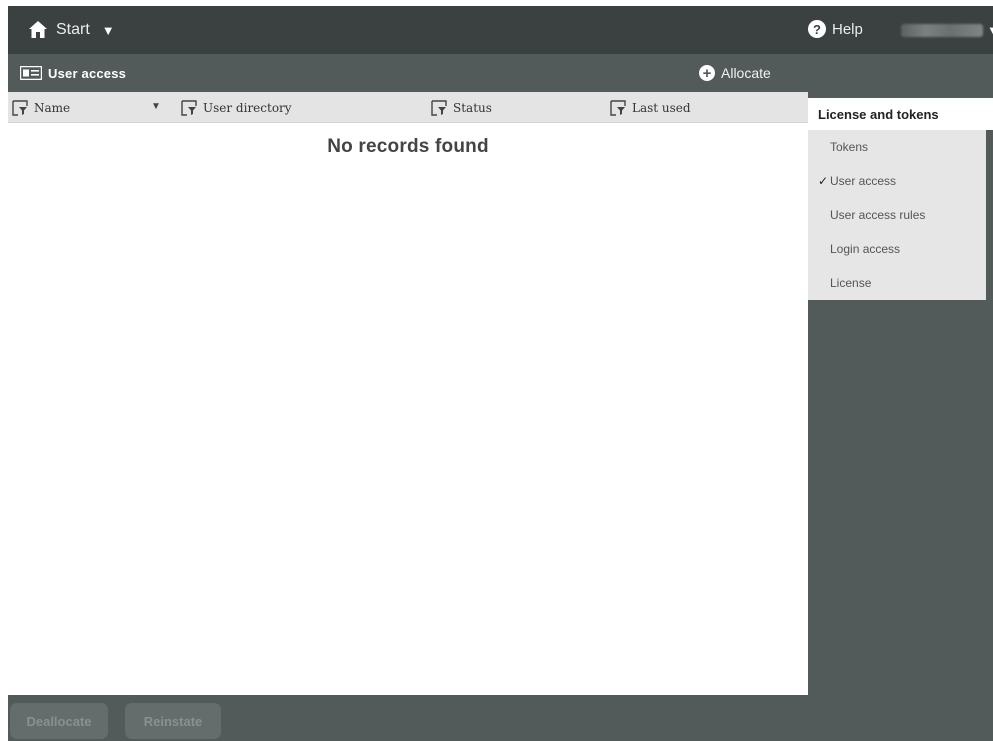  What do you see at coordinates (4, 370) in the screenshot?
I see `left-margin` at bounding box center [4, 370].